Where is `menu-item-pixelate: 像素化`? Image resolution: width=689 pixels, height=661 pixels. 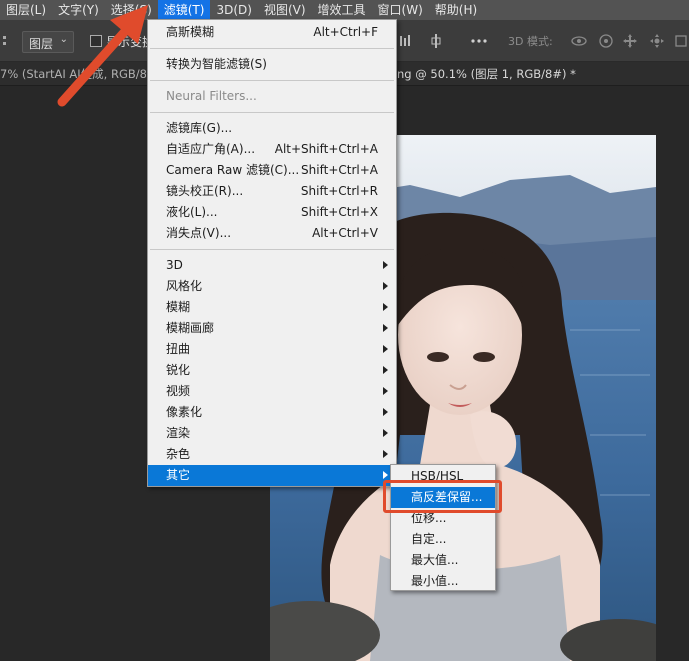 menu-item-pixelate: 像素化 is located at coordinates (272, 412).